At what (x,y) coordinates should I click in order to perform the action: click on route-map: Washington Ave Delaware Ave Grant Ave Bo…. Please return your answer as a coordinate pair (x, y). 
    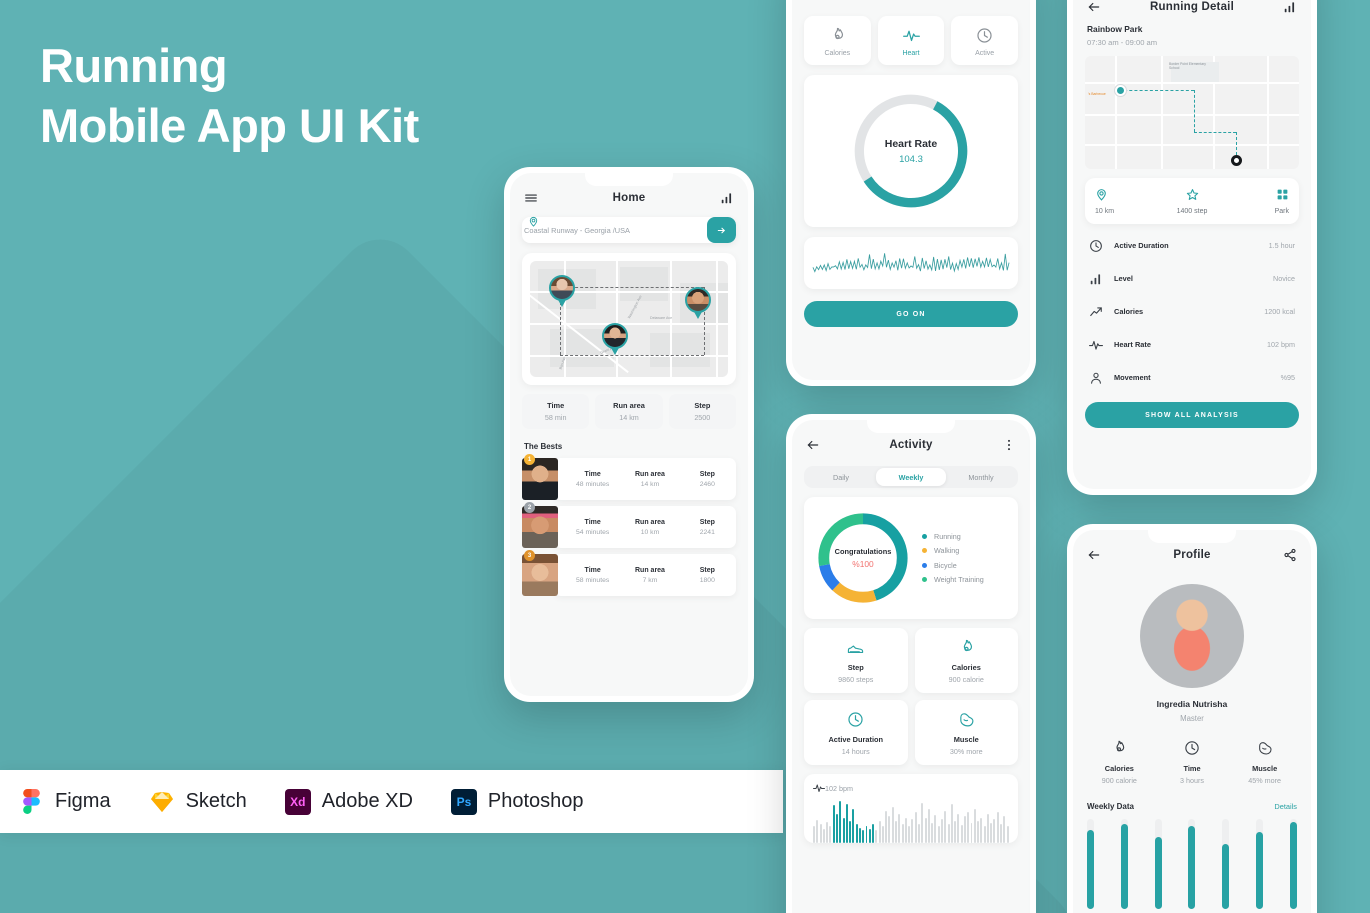
    Looking at the image, I should click on (629, 319).